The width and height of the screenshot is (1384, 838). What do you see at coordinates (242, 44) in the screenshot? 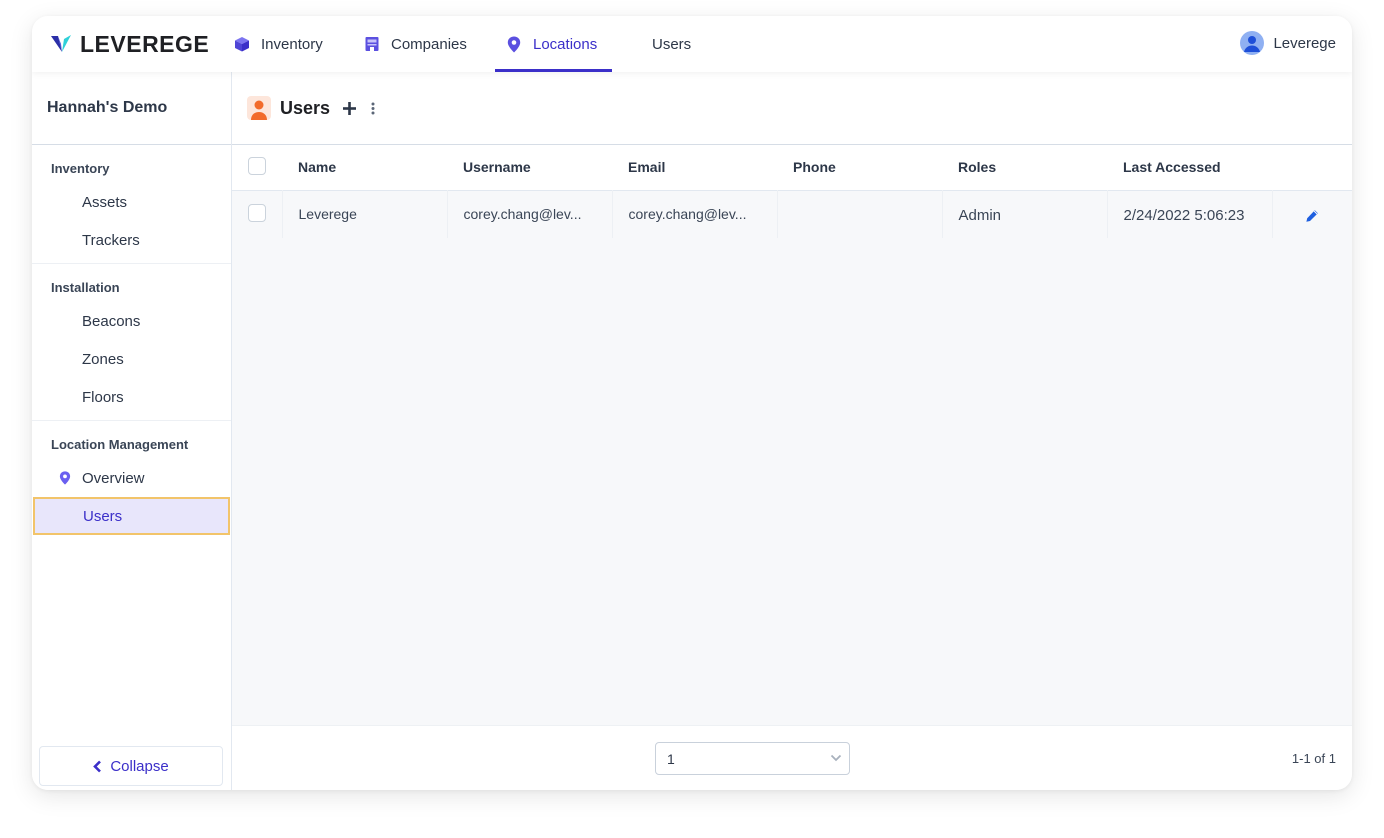
I see `cube-icon` at bounding box center [242, 44].